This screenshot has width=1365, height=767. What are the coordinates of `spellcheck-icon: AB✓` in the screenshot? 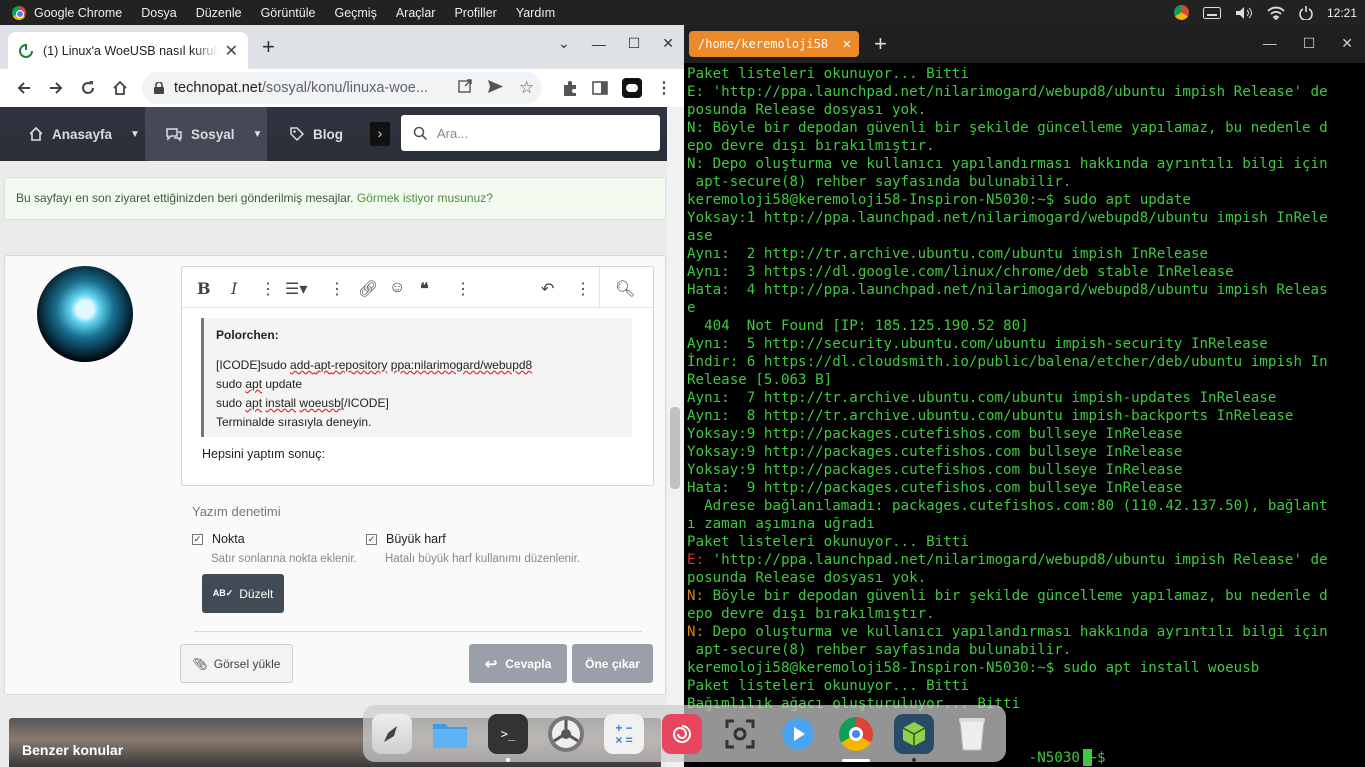 It's located at (223, 593).